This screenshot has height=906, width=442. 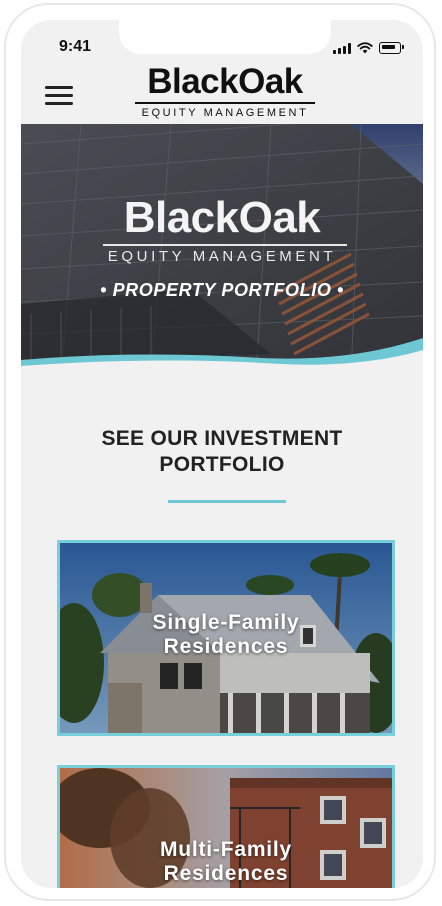 I want to click on hero-title: BlackOak, so click(x=222, y=217).